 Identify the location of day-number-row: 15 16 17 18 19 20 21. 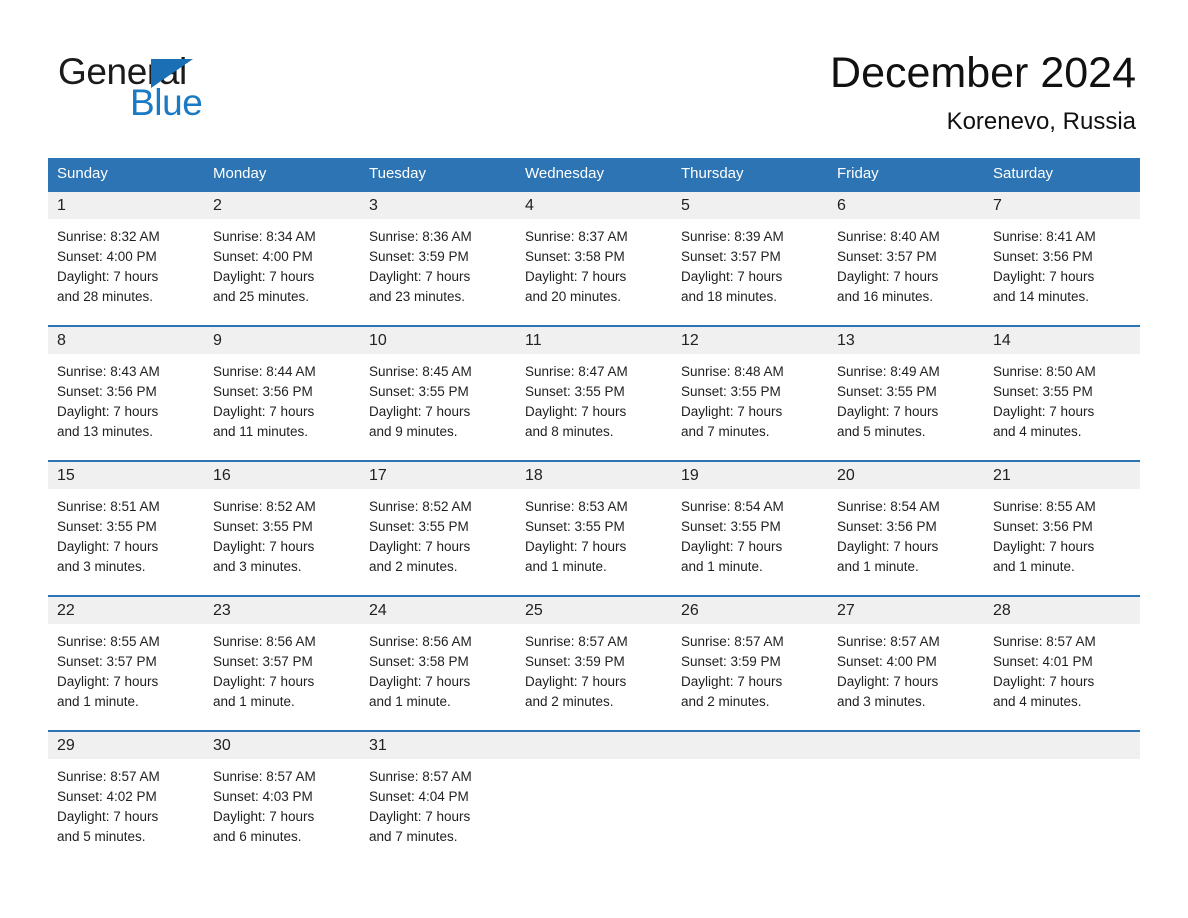
(594, 475).